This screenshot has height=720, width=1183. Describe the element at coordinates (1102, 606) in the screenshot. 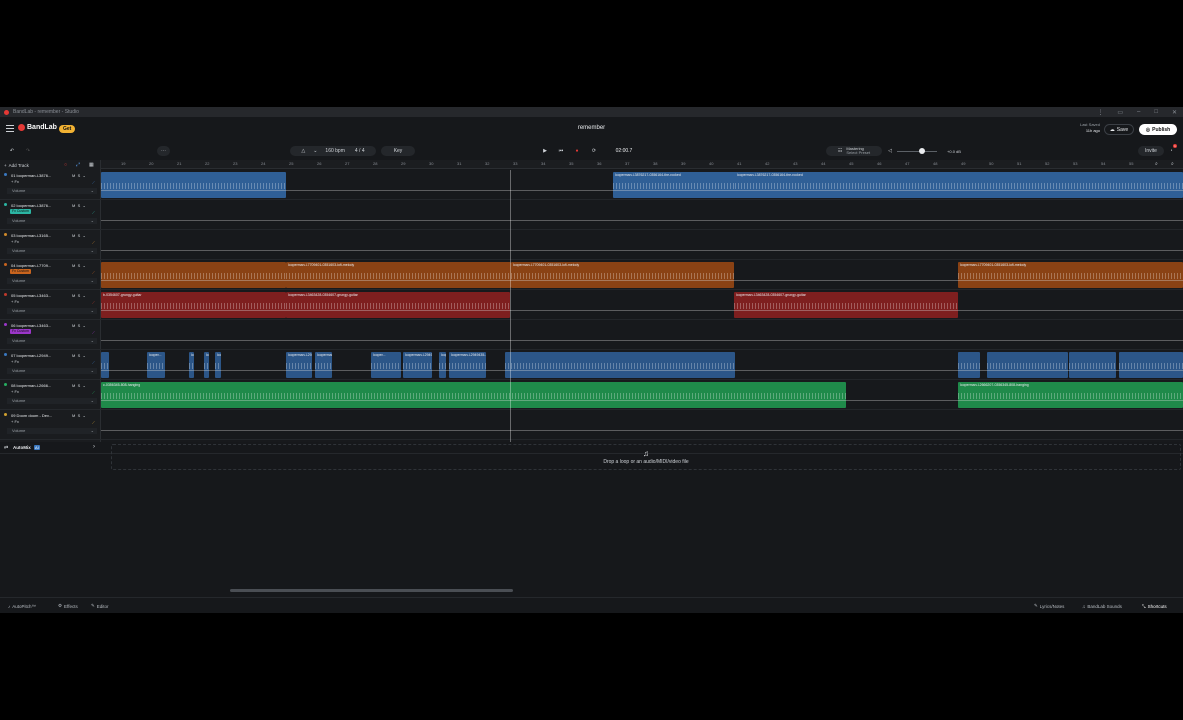

I see `bandlab-sounds-button: ♫ BandLab Sounds` at that location.